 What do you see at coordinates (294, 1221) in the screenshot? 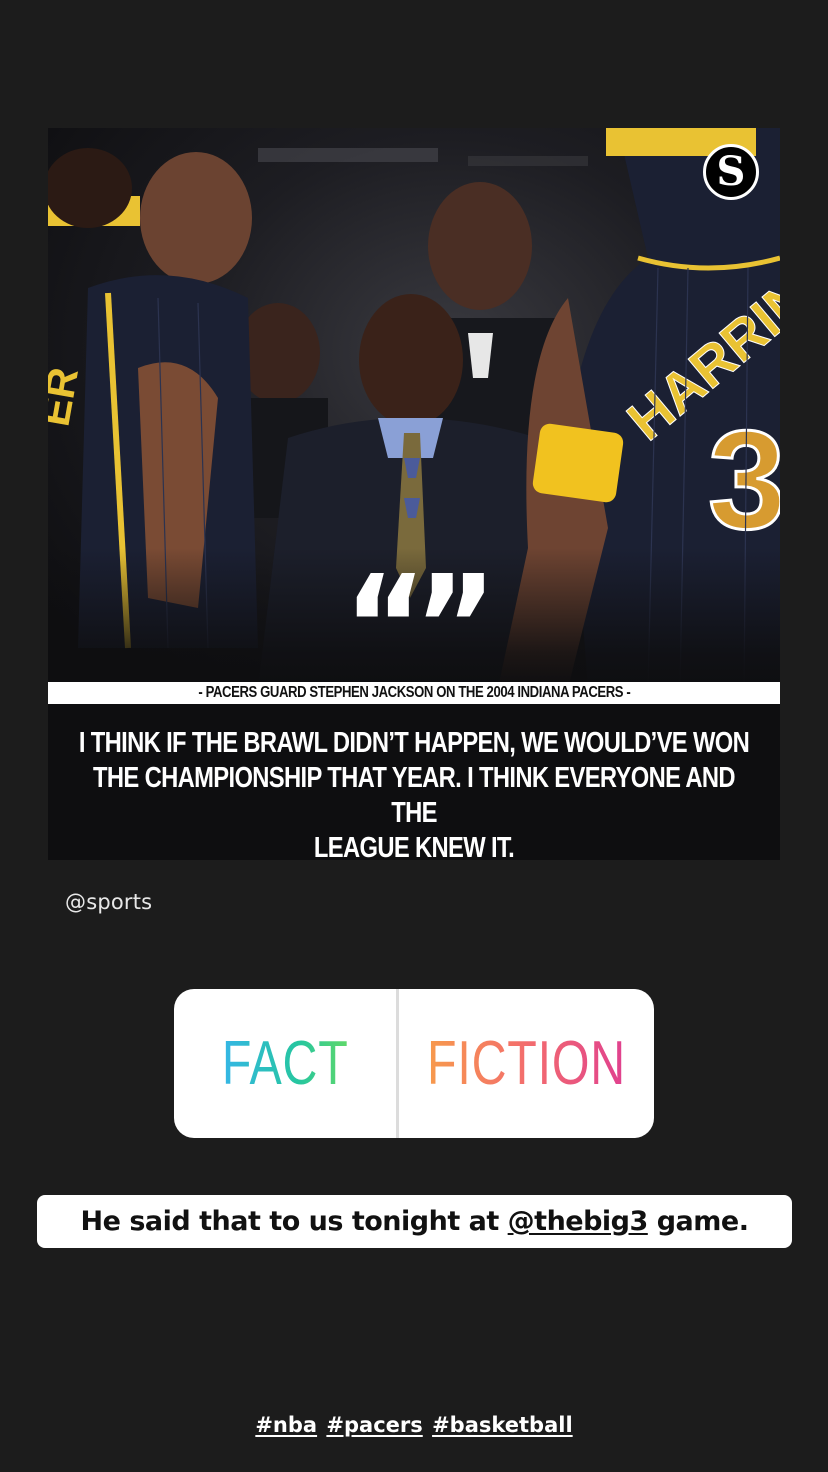
I see `caption-text: He said that to us tonight at` at bounding box center [294, 1221].